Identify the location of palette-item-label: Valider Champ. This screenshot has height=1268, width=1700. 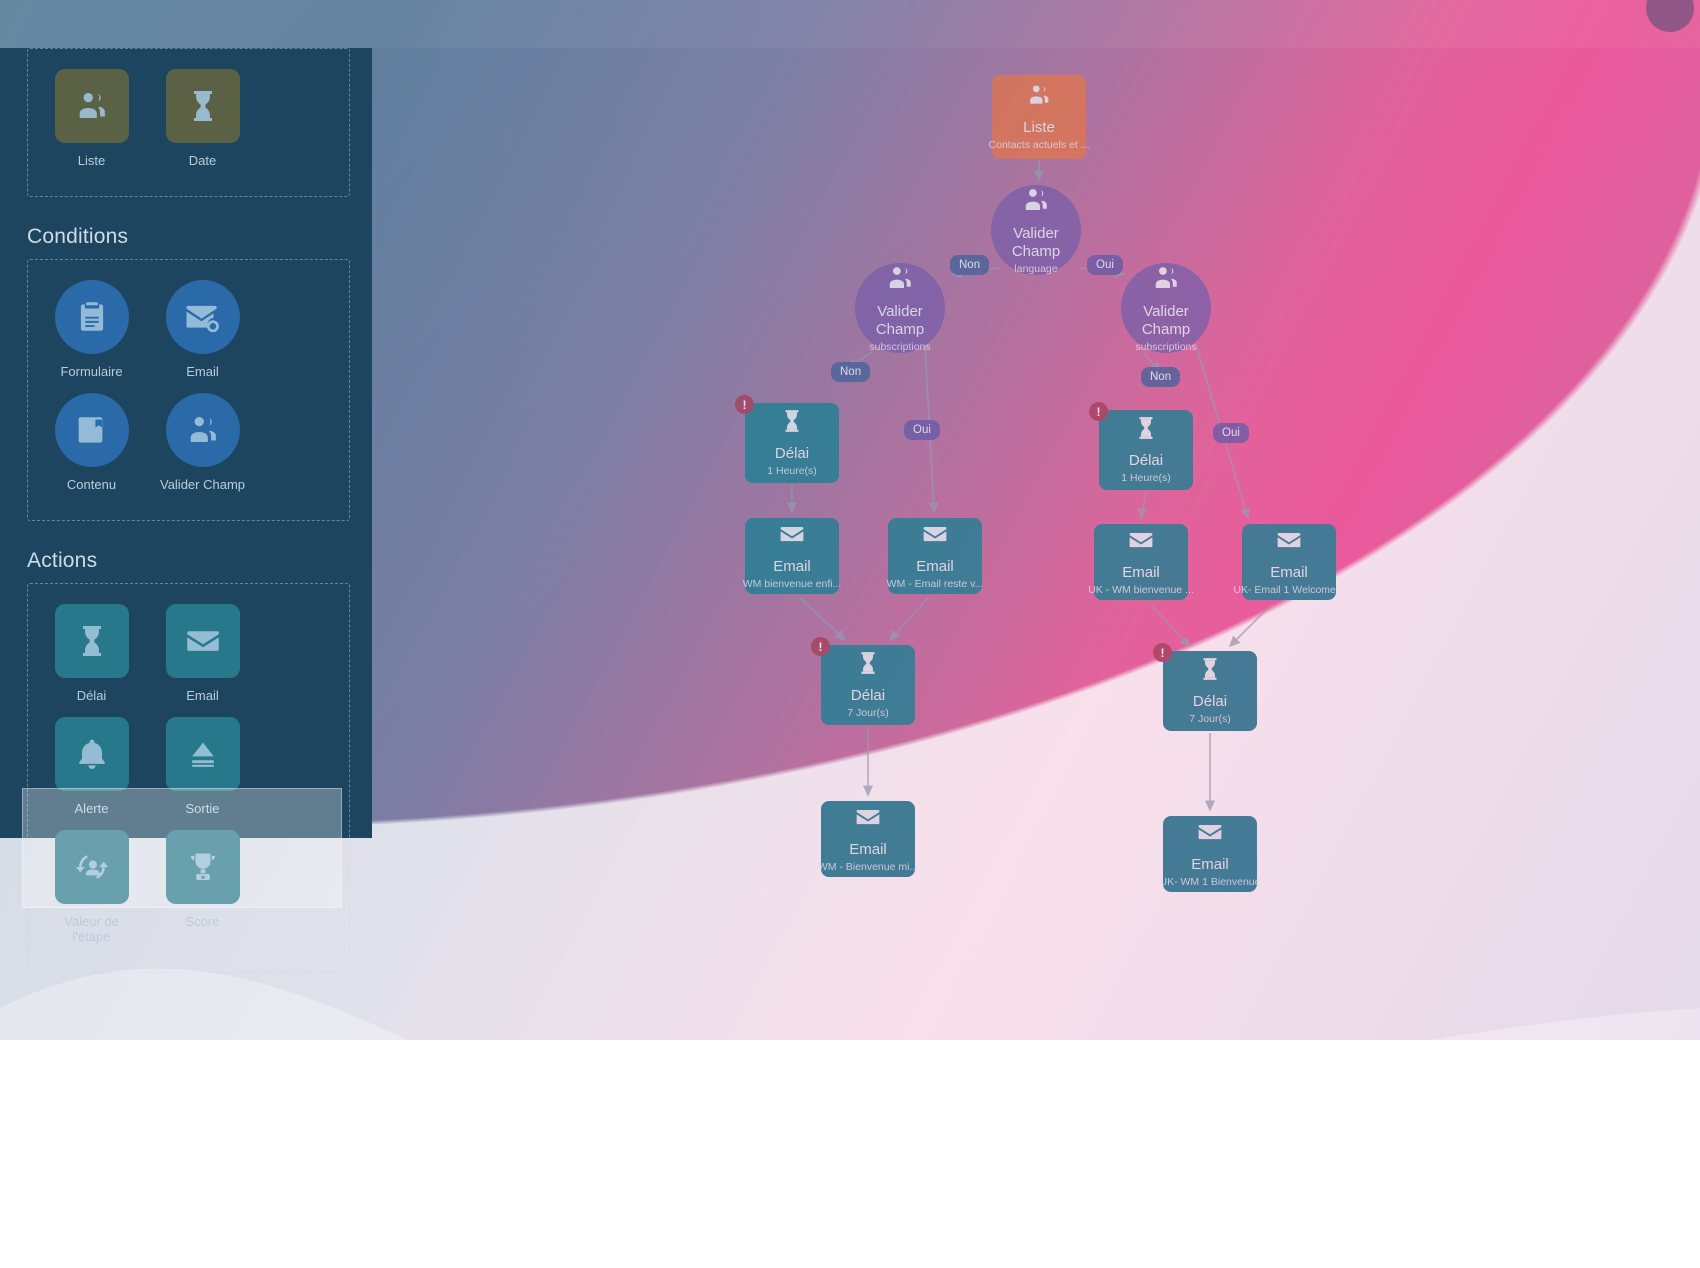
(202, 484).